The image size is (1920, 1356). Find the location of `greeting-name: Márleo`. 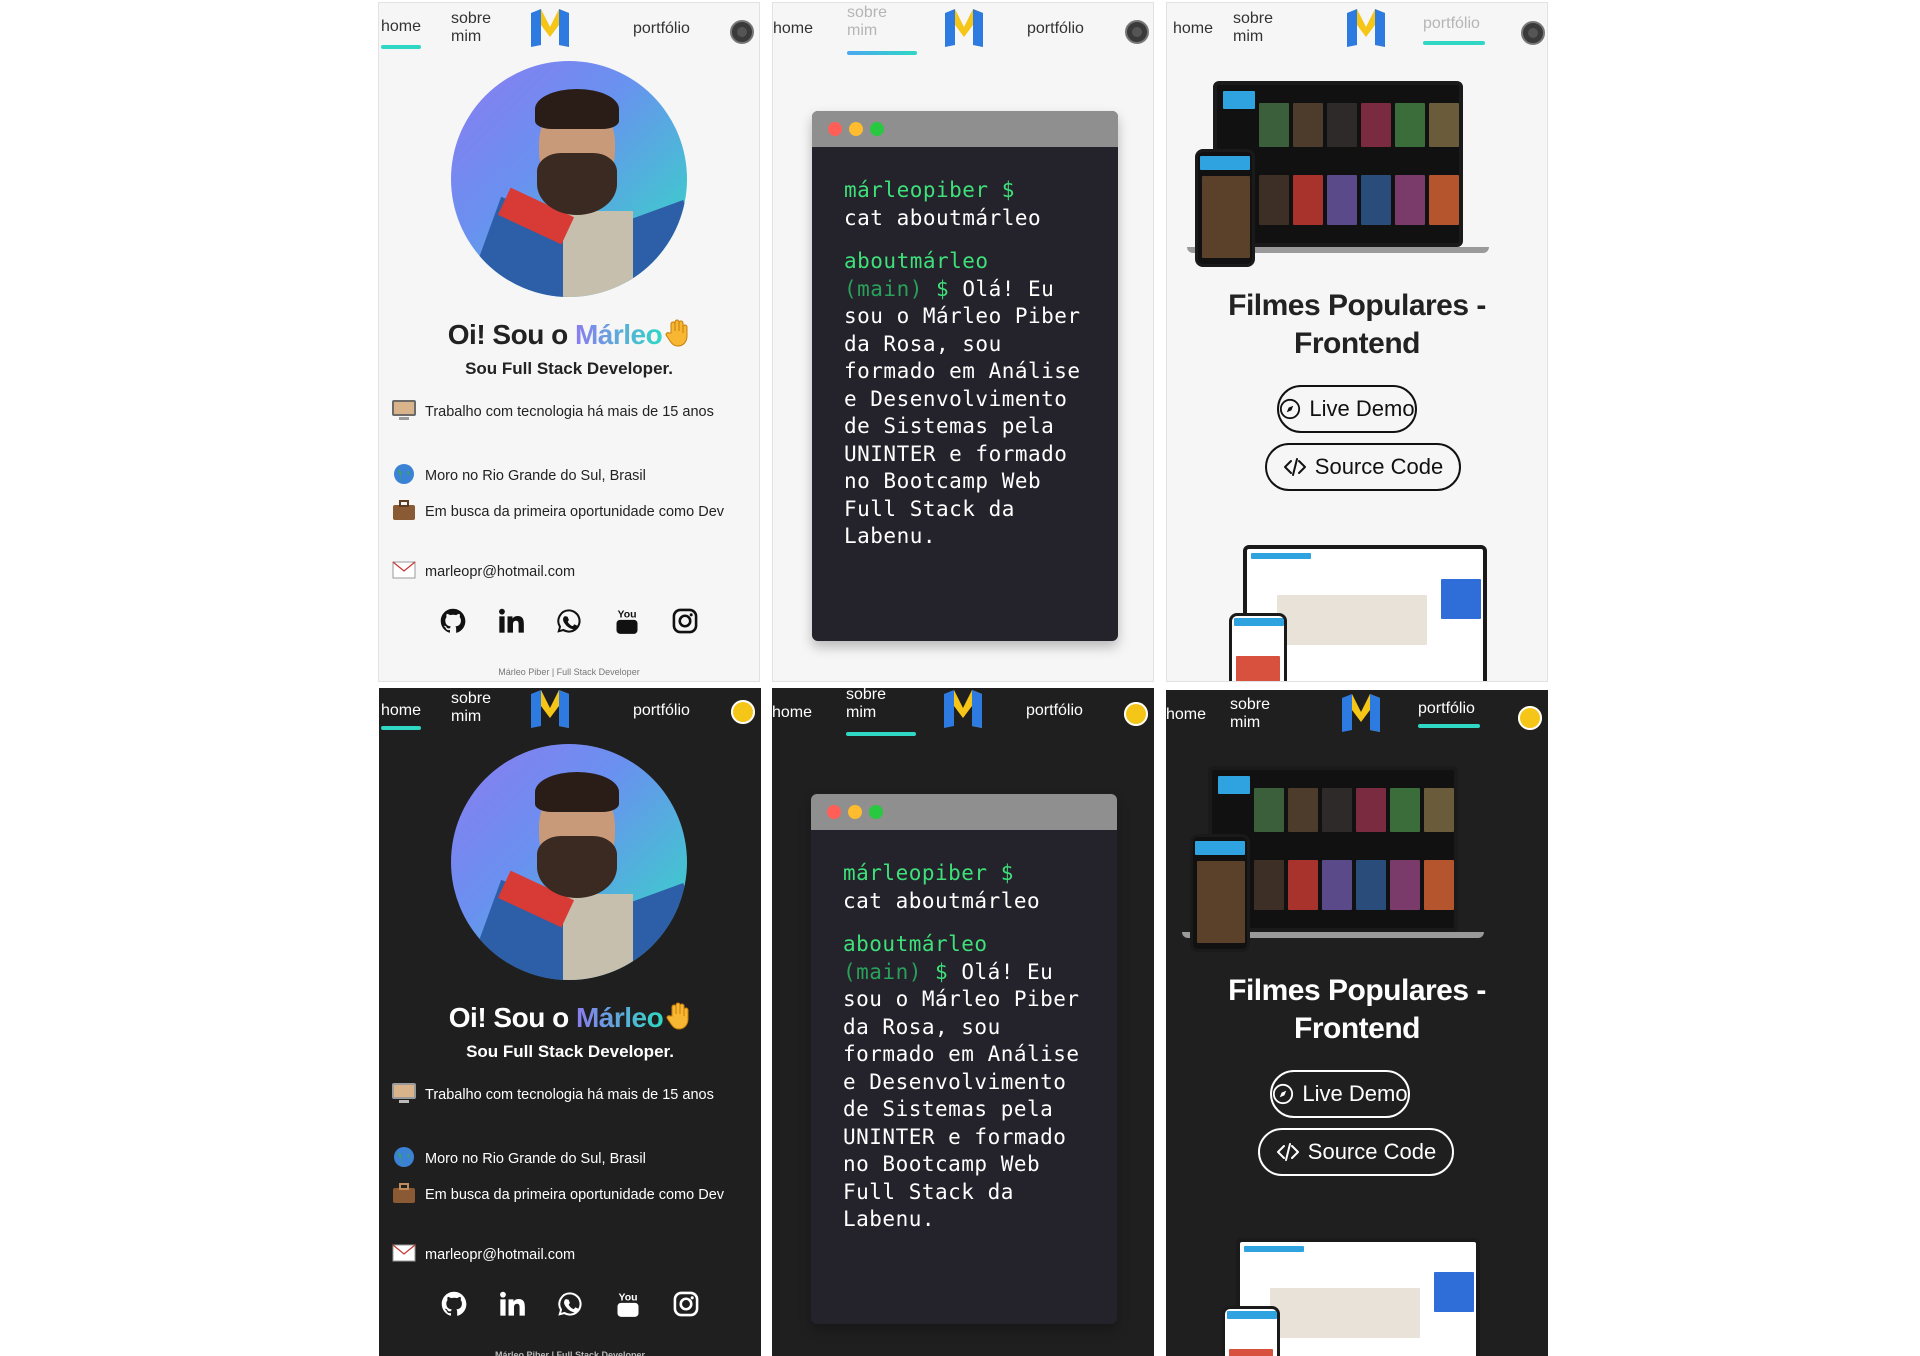

greeting-name: Márleo is located at coordinates (618, 334).